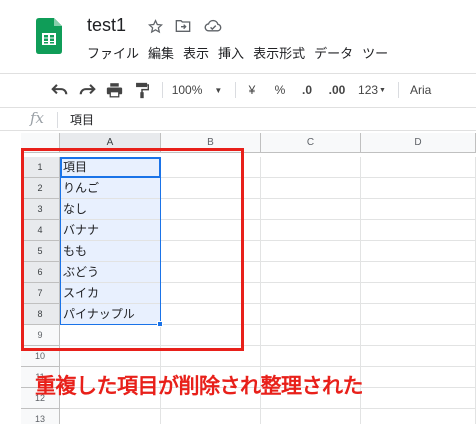 The image size is (476, 424). Describe the element at coordinates (311, 272) in the screenshot. I see `cell-c6` at that location.